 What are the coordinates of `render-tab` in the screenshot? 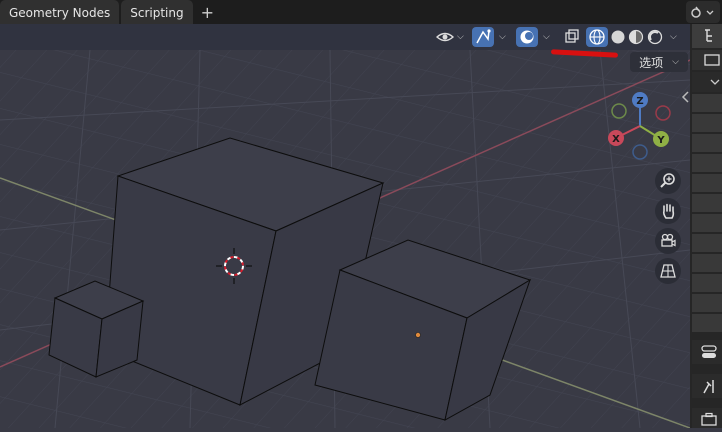 It's located at (707, 418).